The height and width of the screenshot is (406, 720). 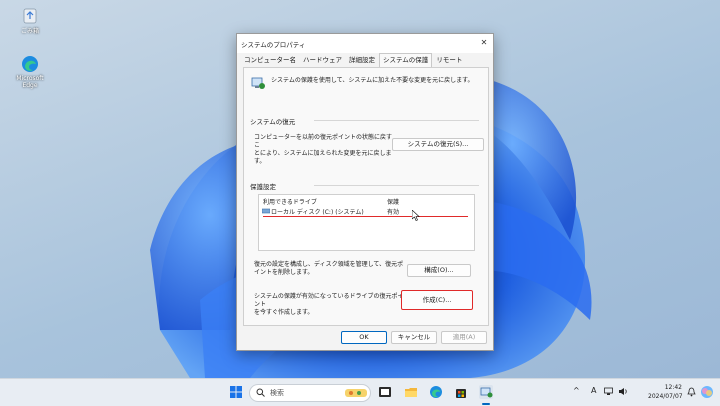 What do you see at coordinates (707, 392) in the screenshot?
I see `copilot-icon` at bounding box center [707, 392].